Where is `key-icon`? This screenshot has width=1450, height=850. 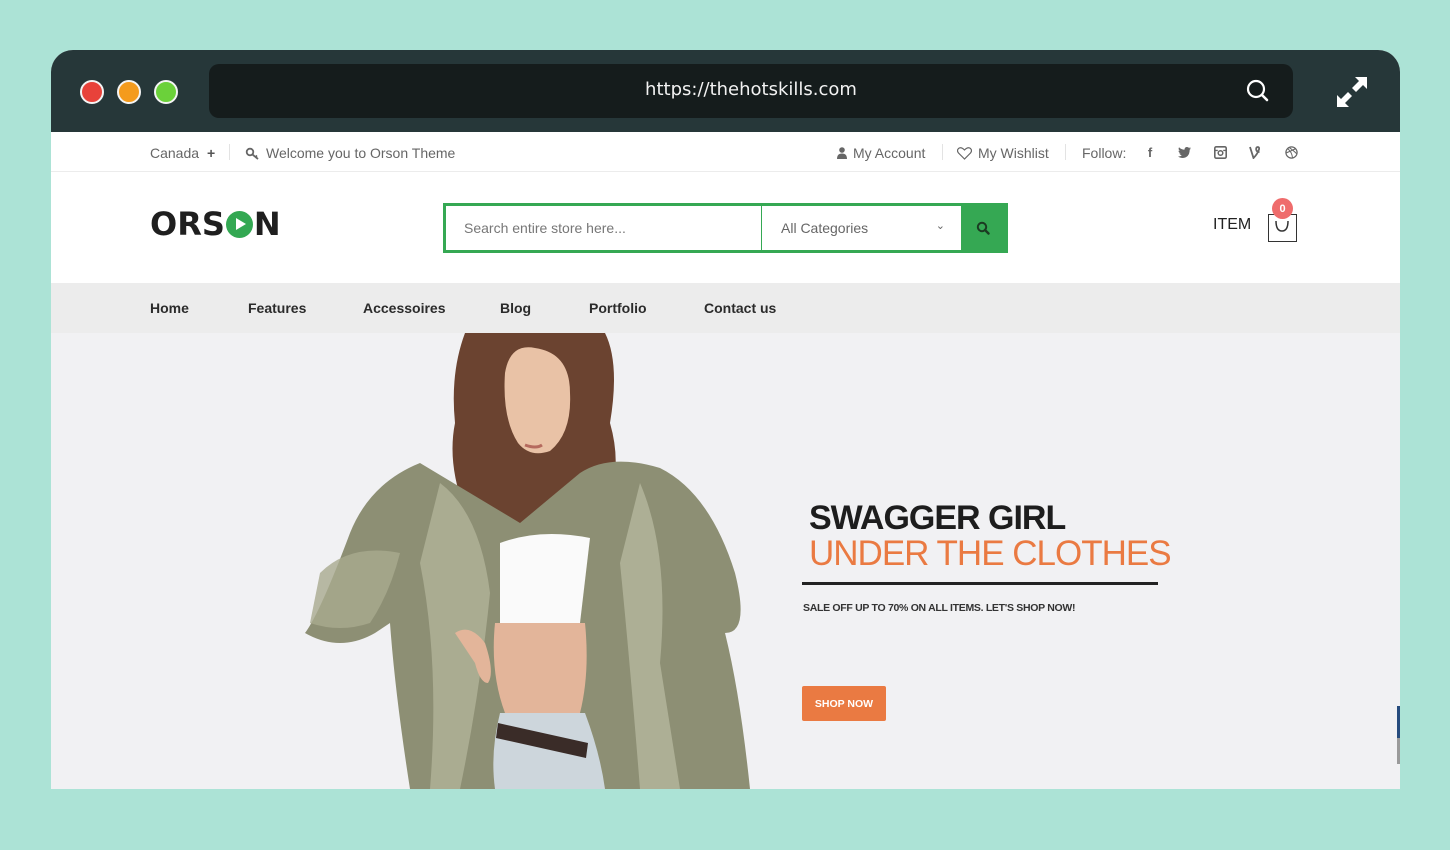
key-icon is located at coordinates (252, 153).